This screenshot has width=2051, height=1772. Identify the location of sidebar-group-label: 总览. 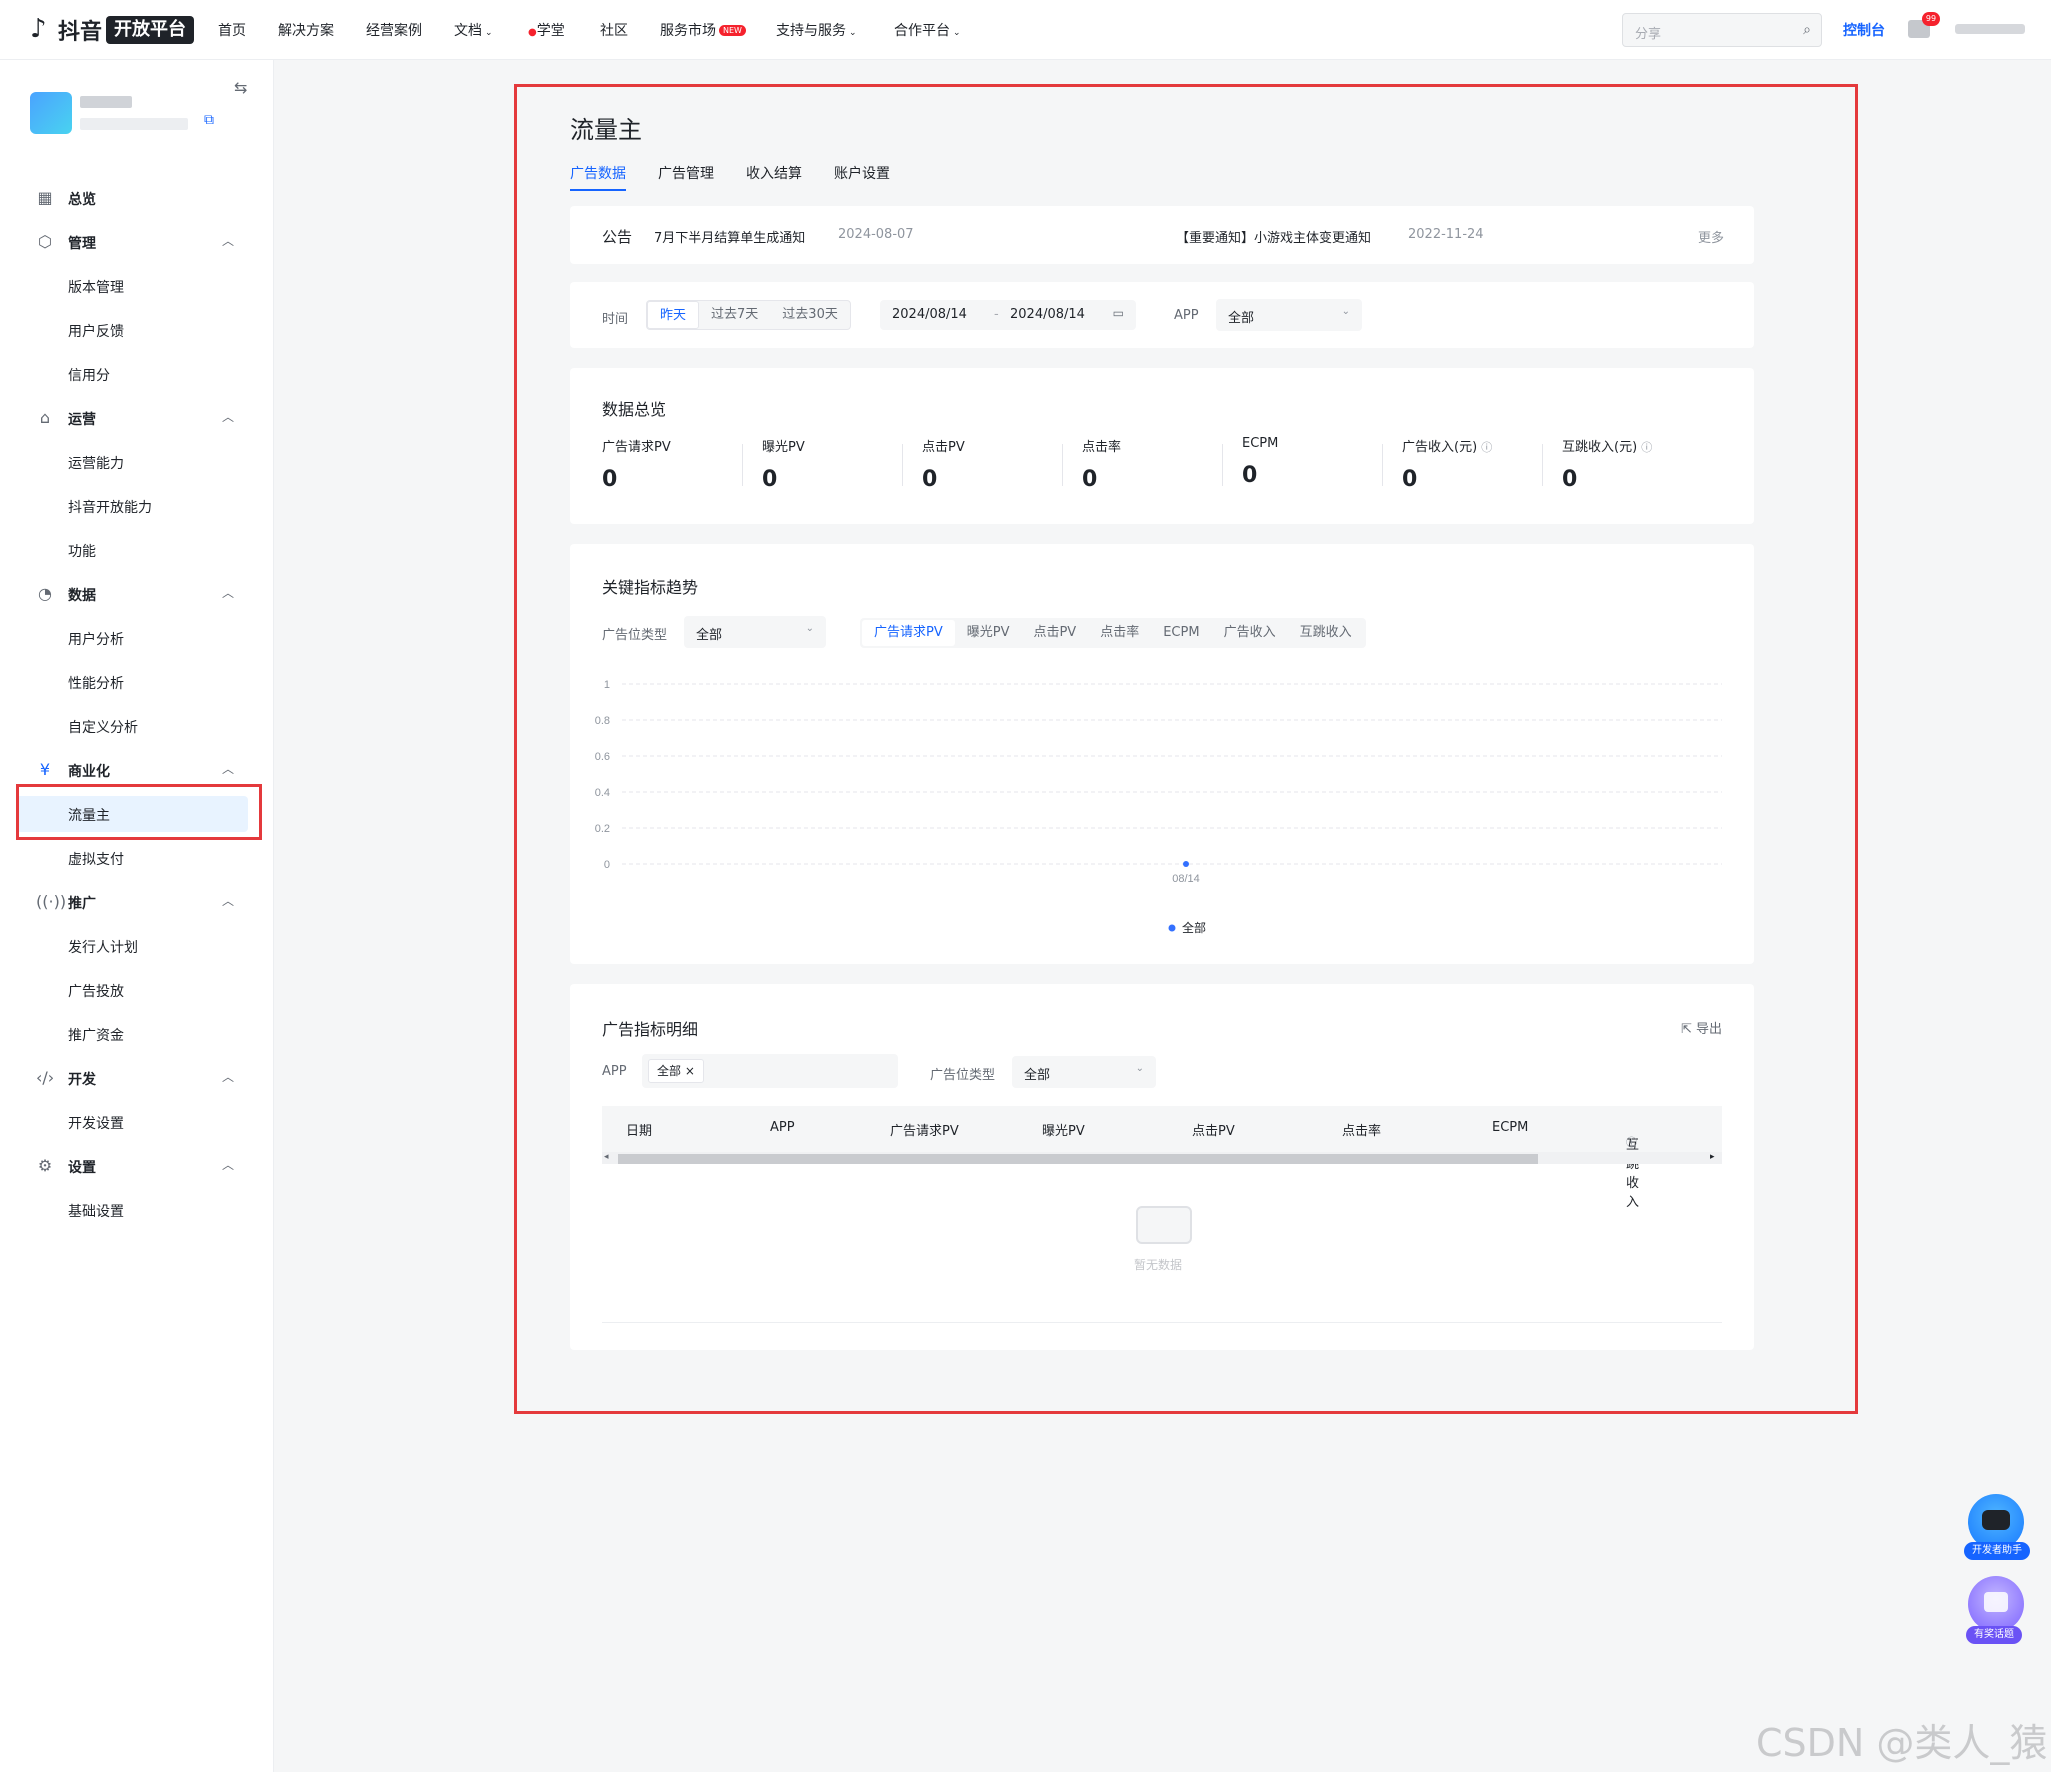
(82, 200).